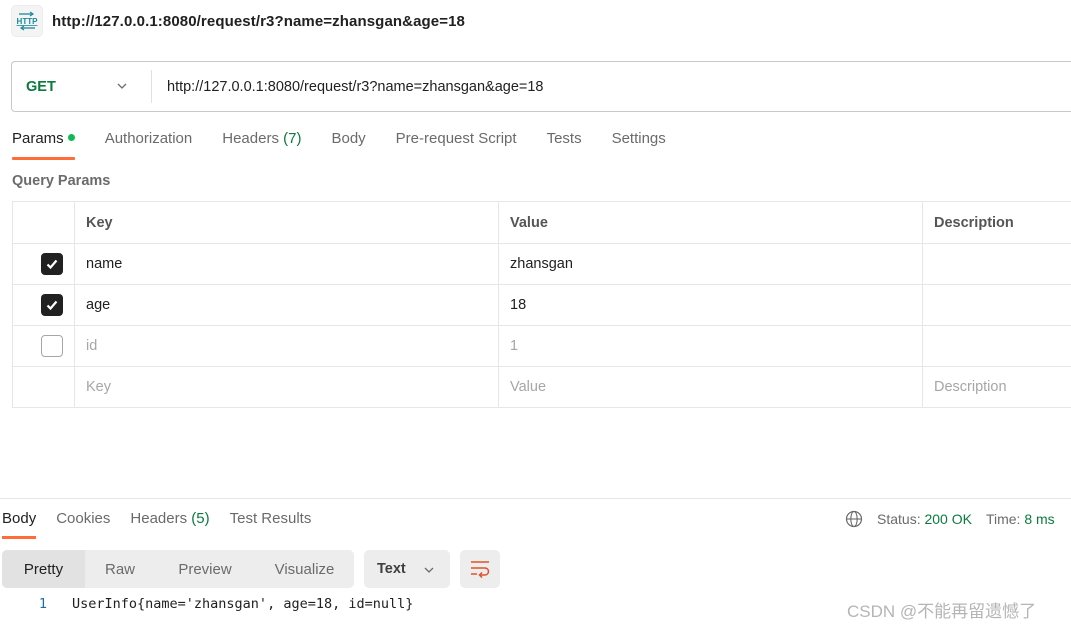 The width and height of the screenshot is (1071, 627). I want to click on tab-headers-count: (7), so click(292, 138).